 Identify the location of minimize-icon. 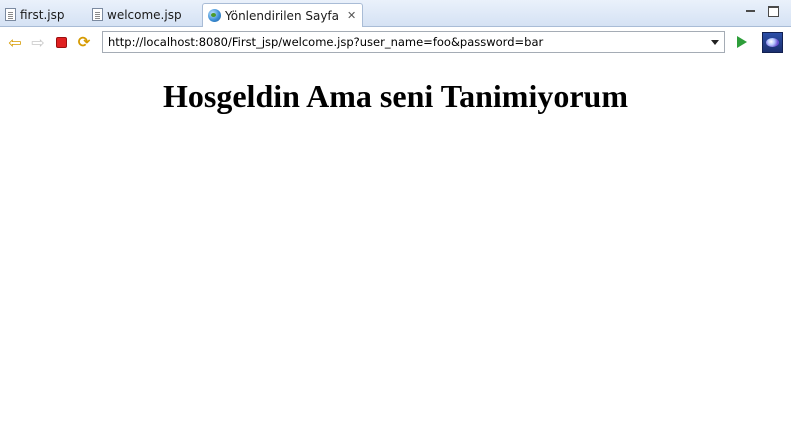
(750, 11).